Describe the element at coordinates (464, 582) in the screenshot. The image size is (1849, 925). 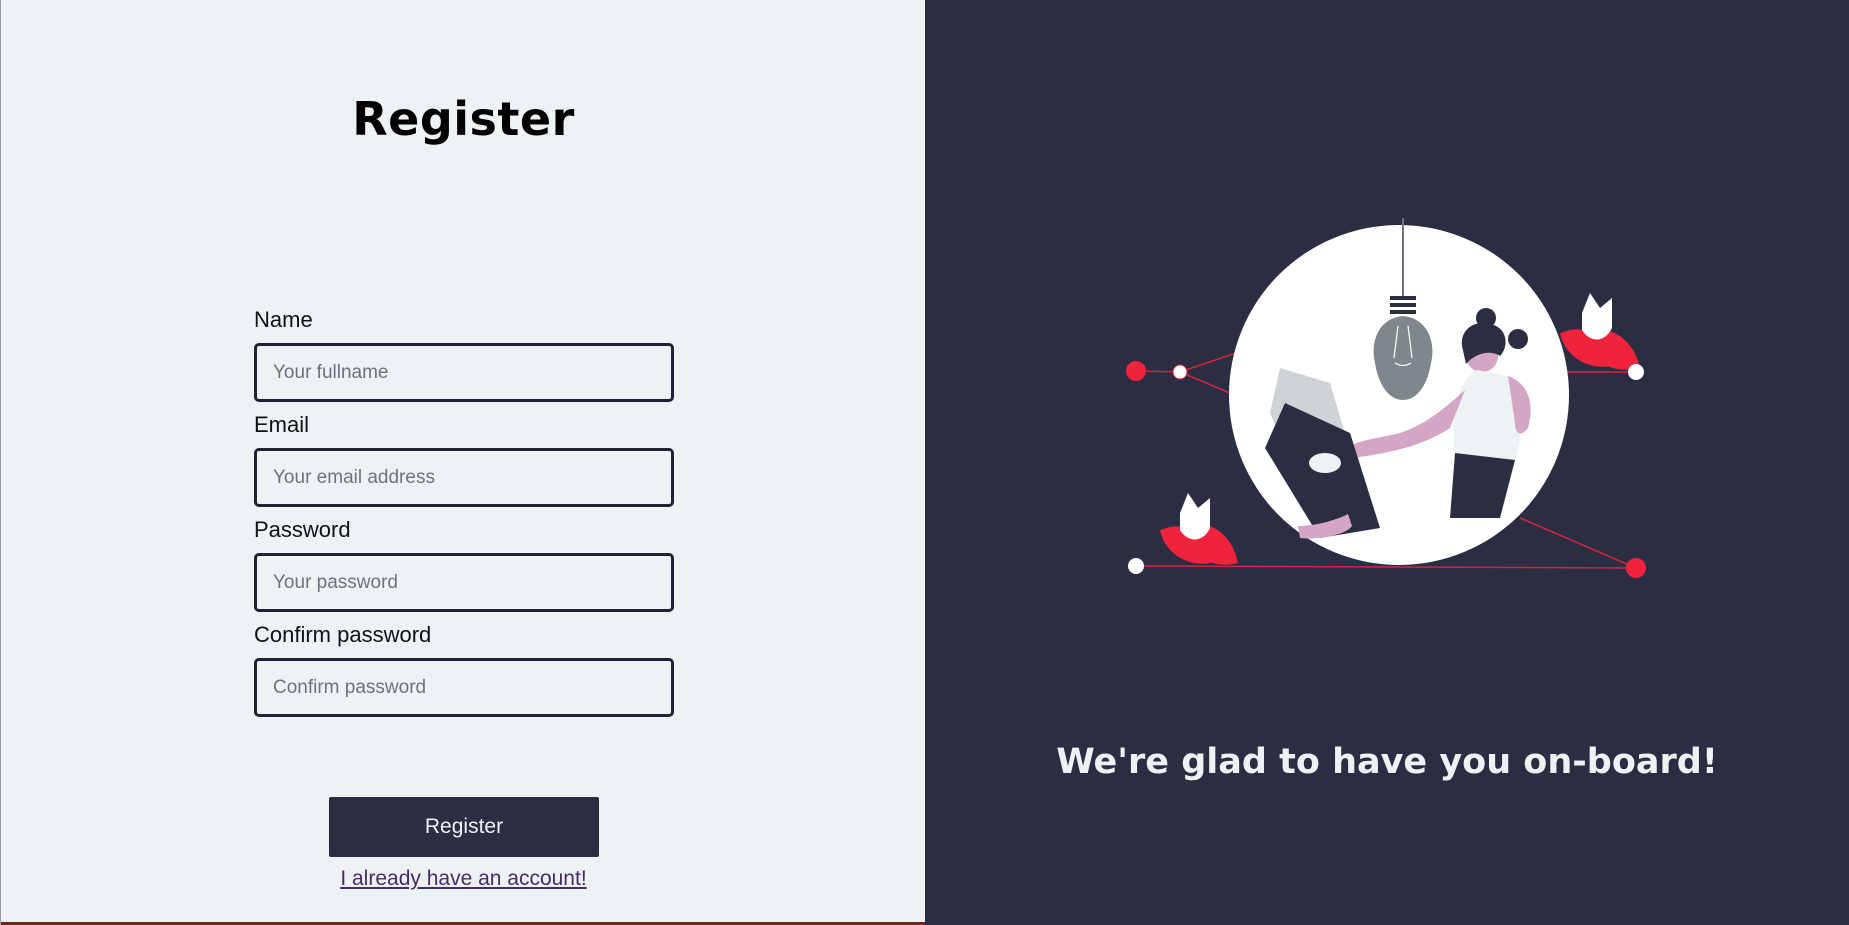
I see `password-input` at that location.